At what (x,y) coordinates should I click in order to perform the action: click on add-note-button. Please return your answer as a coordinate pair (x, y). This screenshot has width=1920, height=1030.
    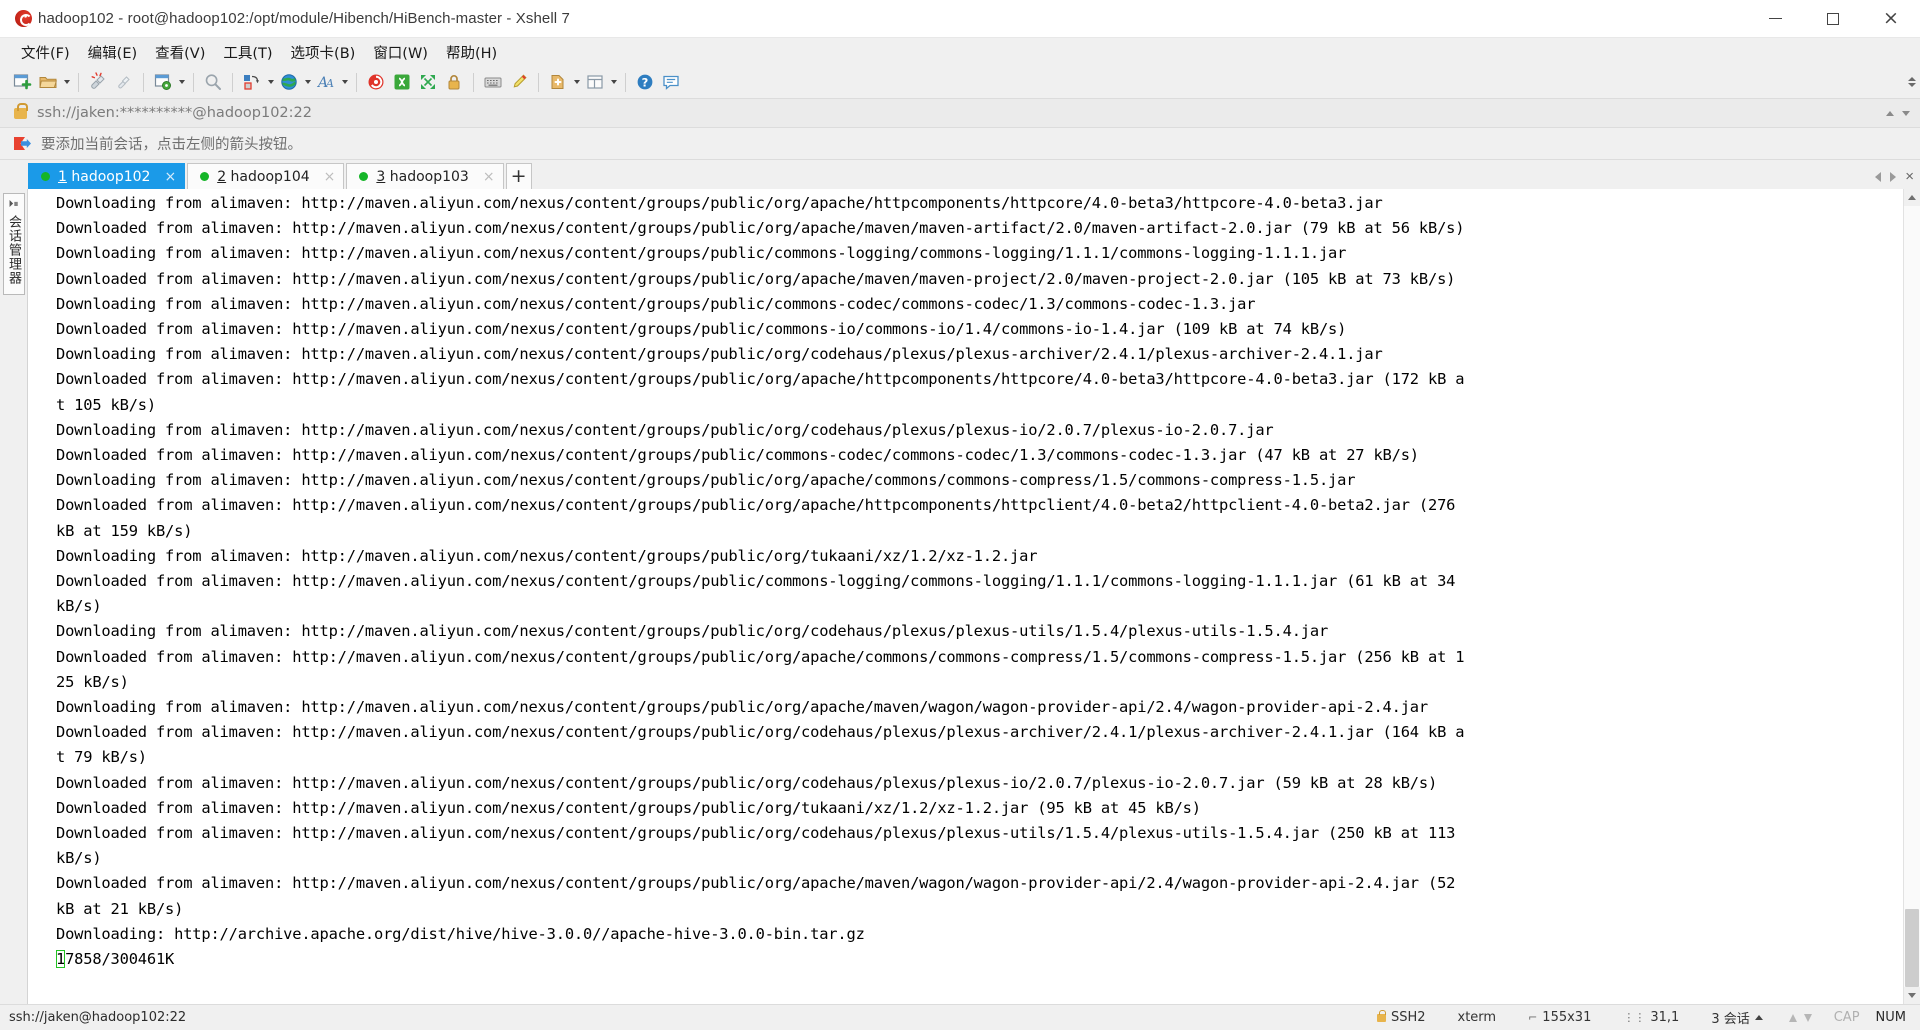
    Looking at the image, I should click on (558, 82).